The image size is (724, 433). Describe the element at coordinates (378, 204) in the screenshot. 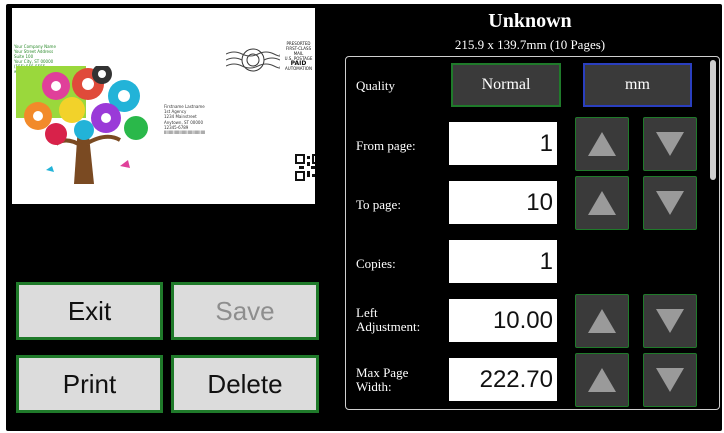

I see `to-page-label: To page:` at that location.